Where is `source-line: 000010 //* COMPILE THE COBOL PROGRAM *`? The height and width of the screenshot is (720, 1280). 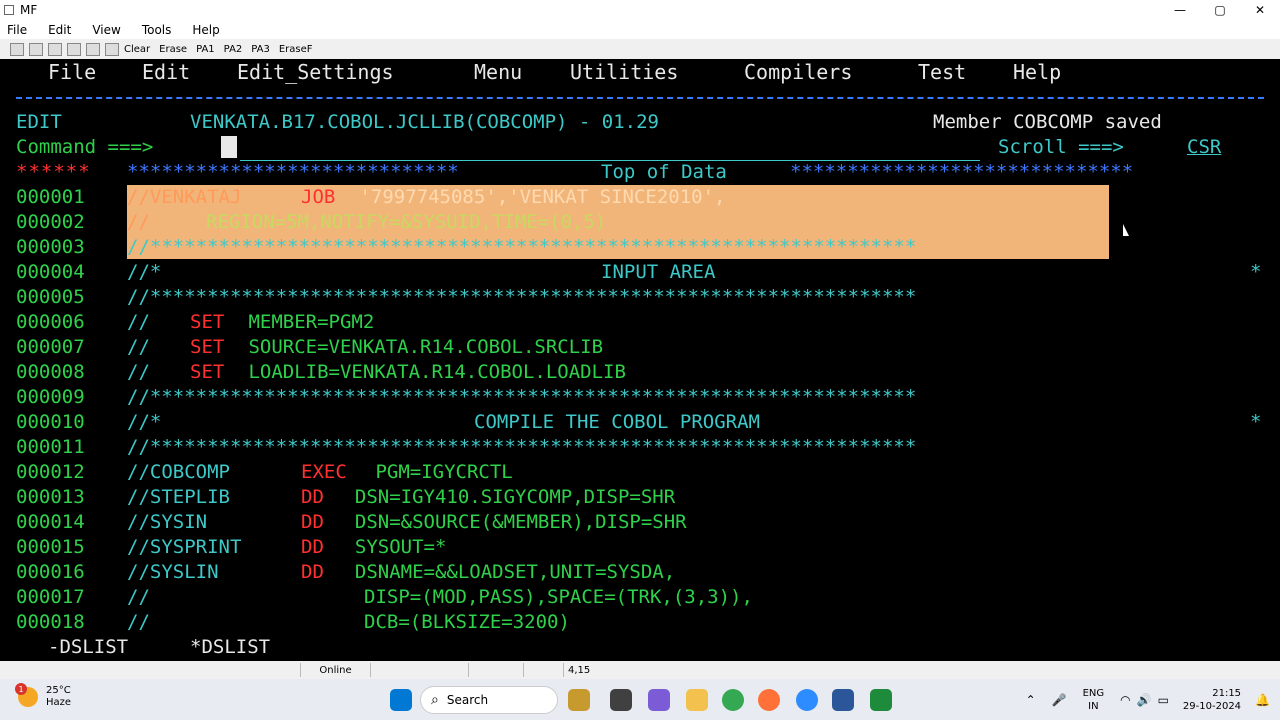
source-line: 000010 //* COMPILE THE COBOL PROGRAM * is located at coordinates (640, 422).